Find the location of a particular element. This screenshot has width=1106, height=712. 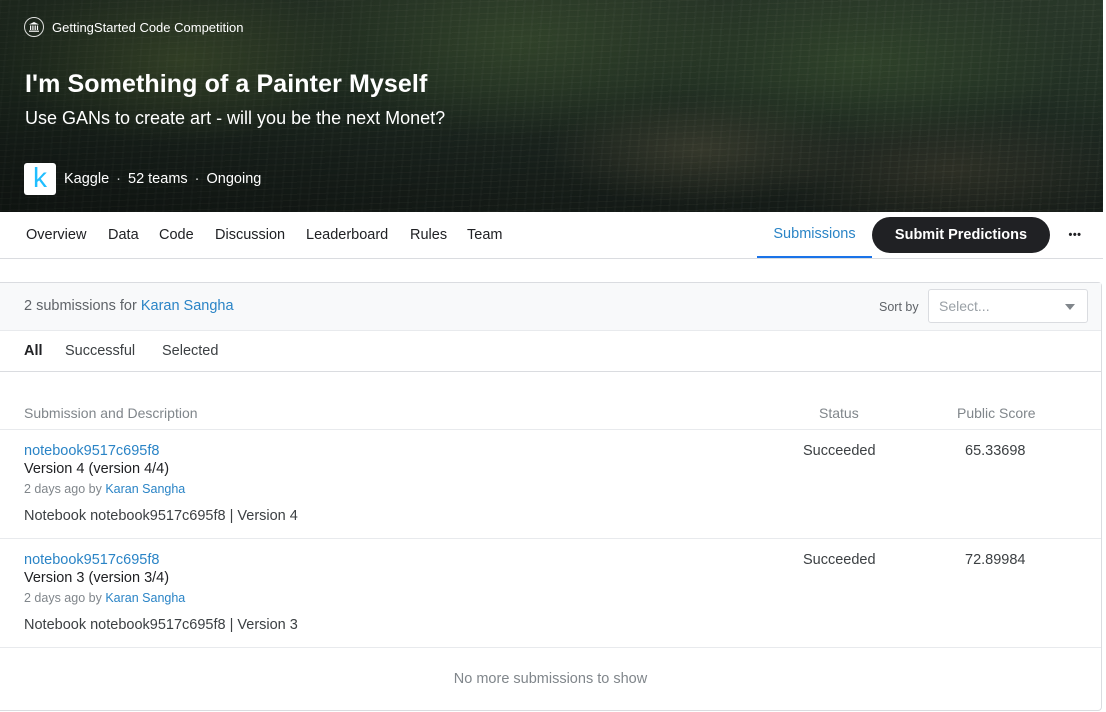

submission-filters: All Successful Selected is located at coordinates (550, 351).